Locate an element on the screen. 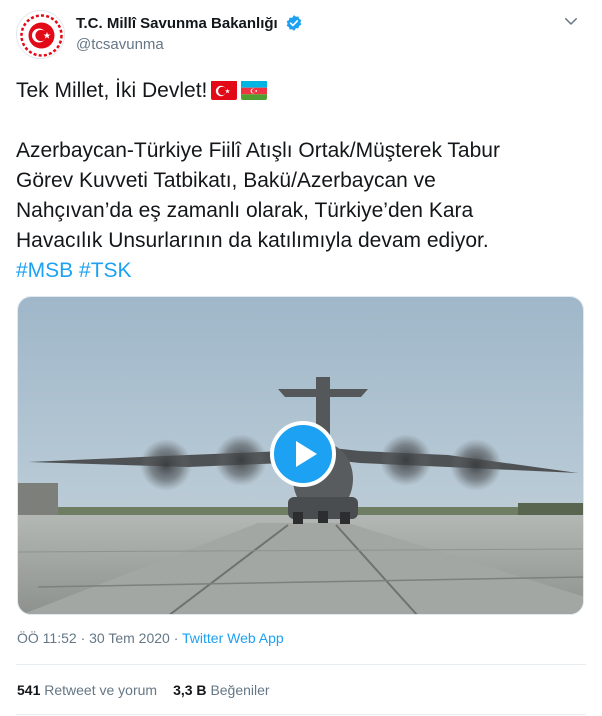 The image size is (602, 716). chevron-down-icon is located at coordinates (571, 21).